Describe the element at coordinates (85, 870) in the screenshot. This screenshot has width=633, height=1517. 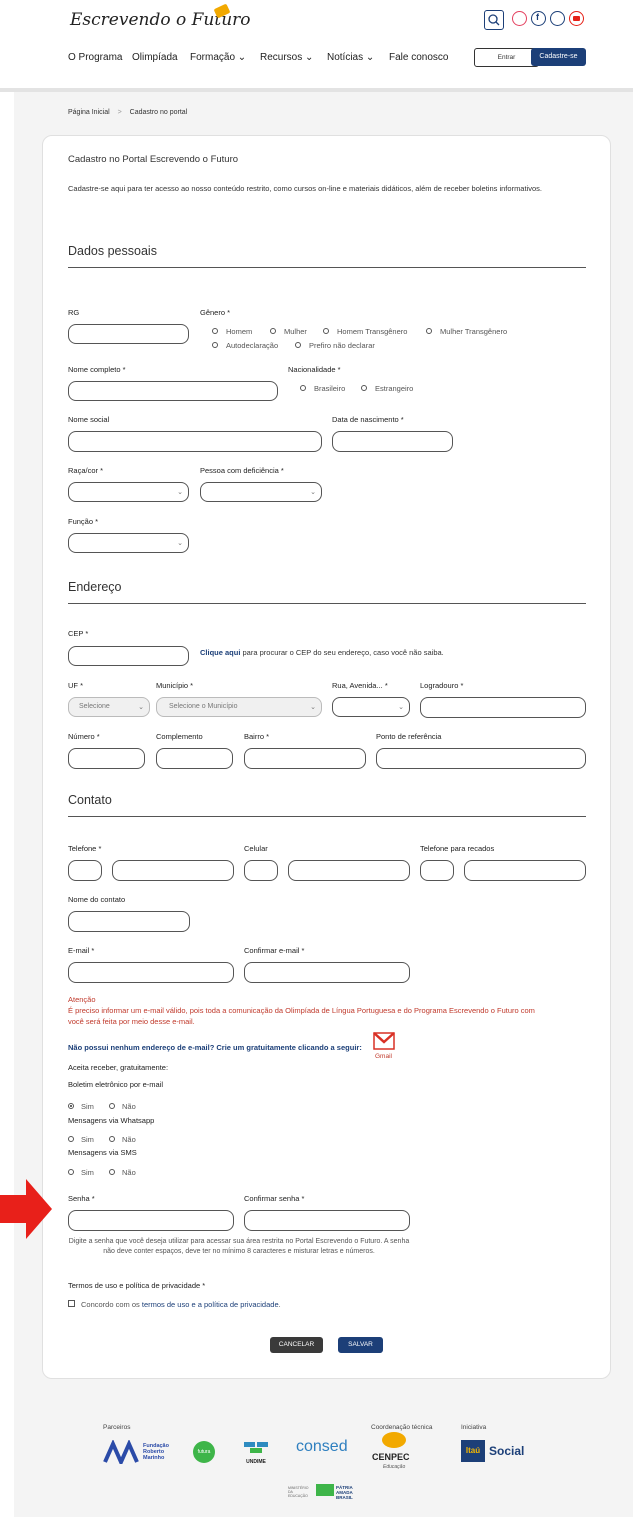
I see `phone-ddd-input` at that location.